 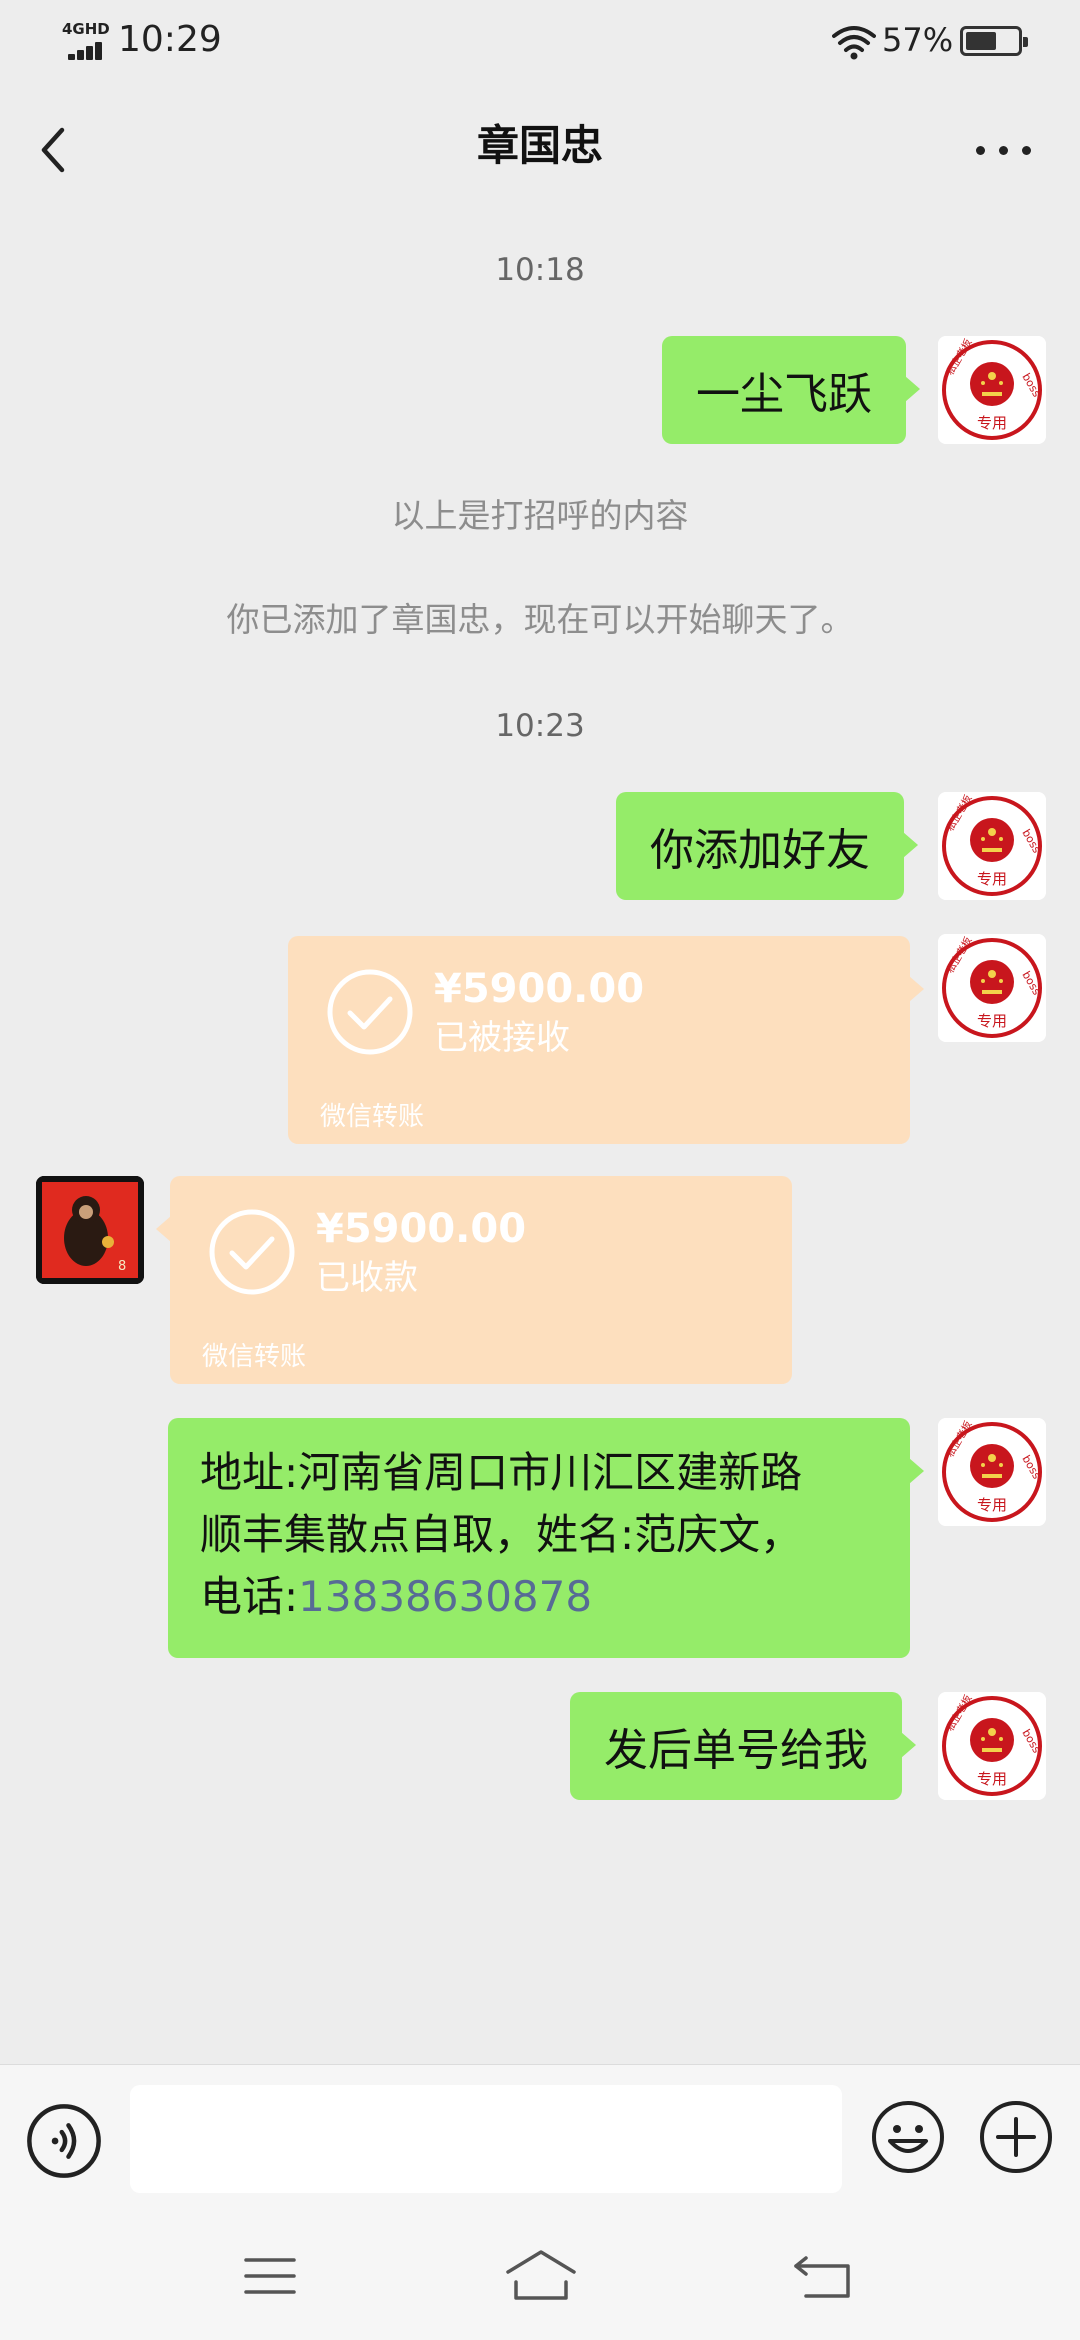 What do you see at coordinates (474, 1280) in the screenshot?
I see `transfer-card-received: ¥5900.00 已收款 微信转账` at bounding box center [474, 1280].